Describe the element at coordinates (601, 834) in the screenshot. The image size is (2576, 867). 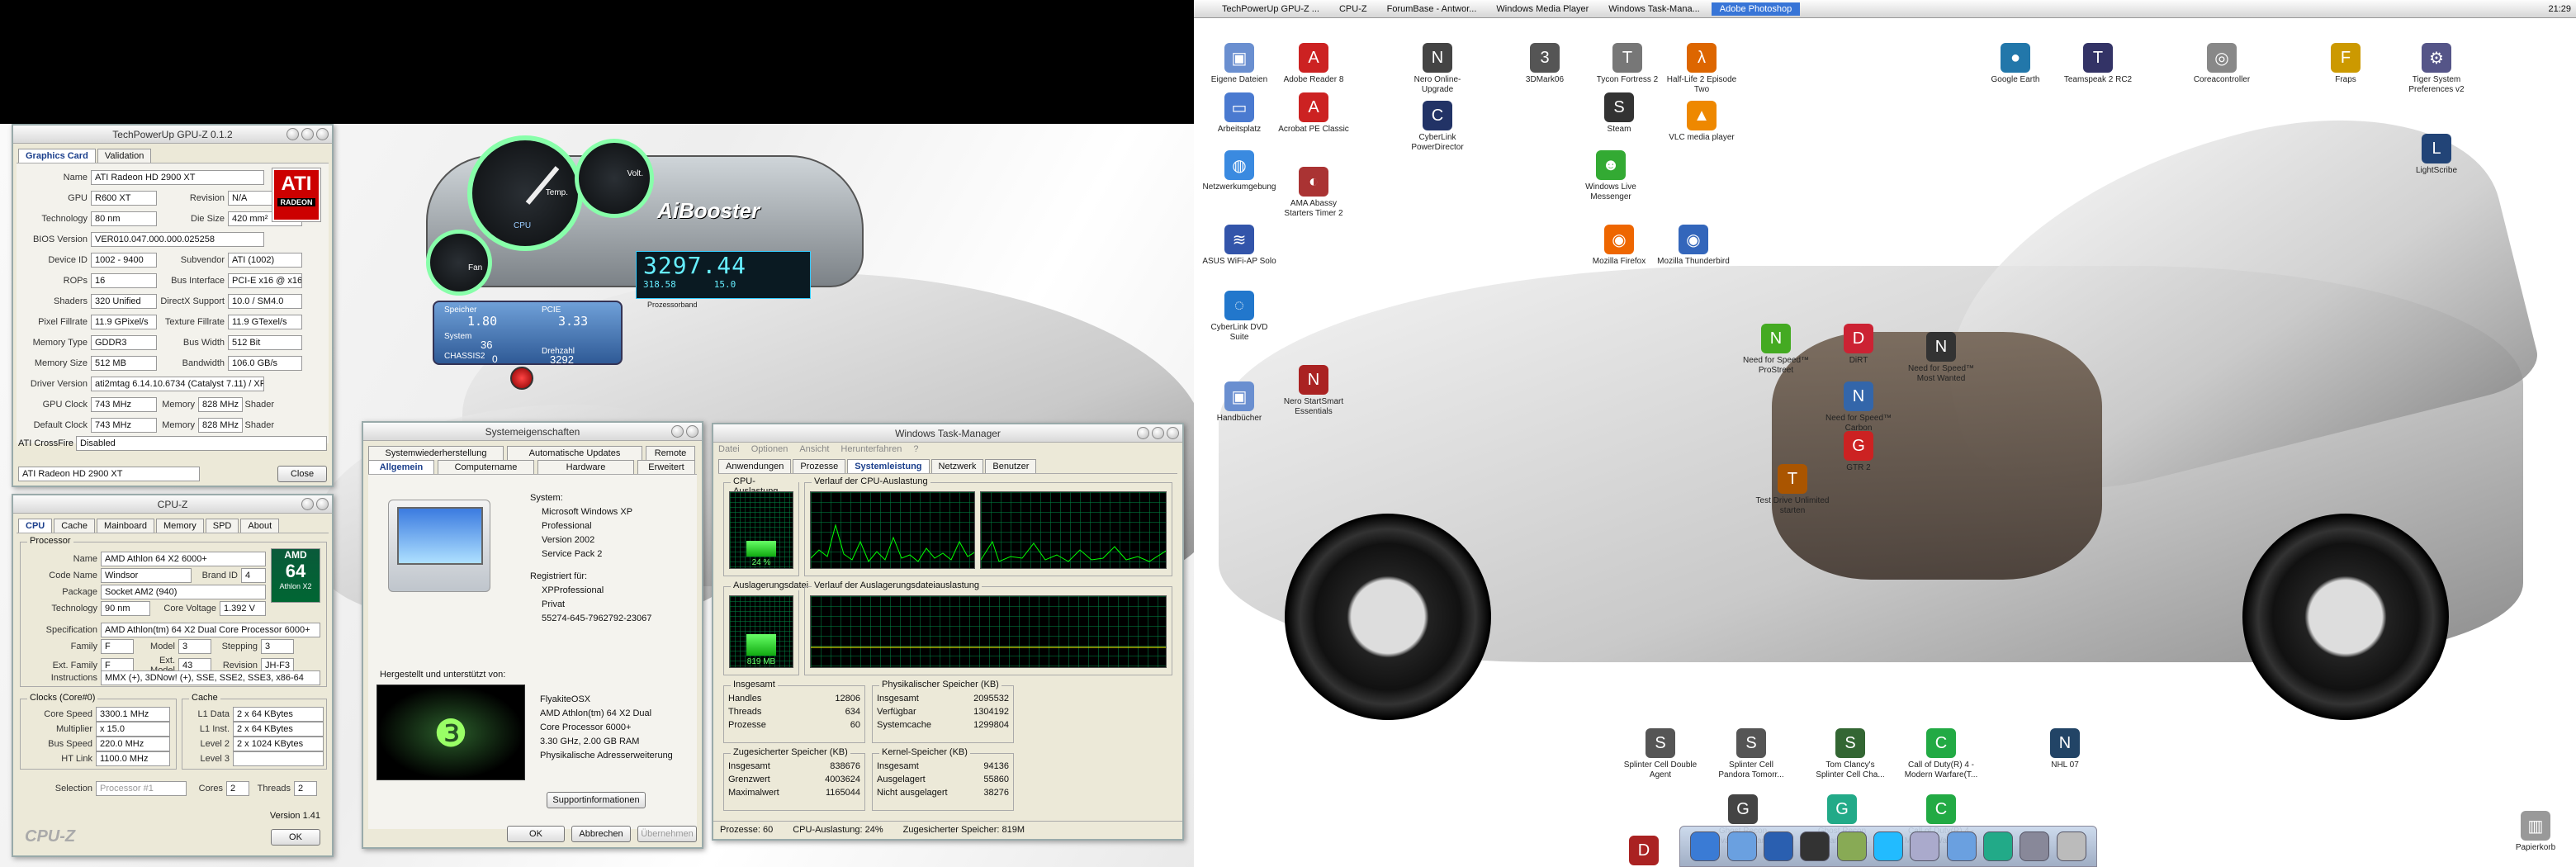
I see `cancel-button: Abbrechen` at that location.